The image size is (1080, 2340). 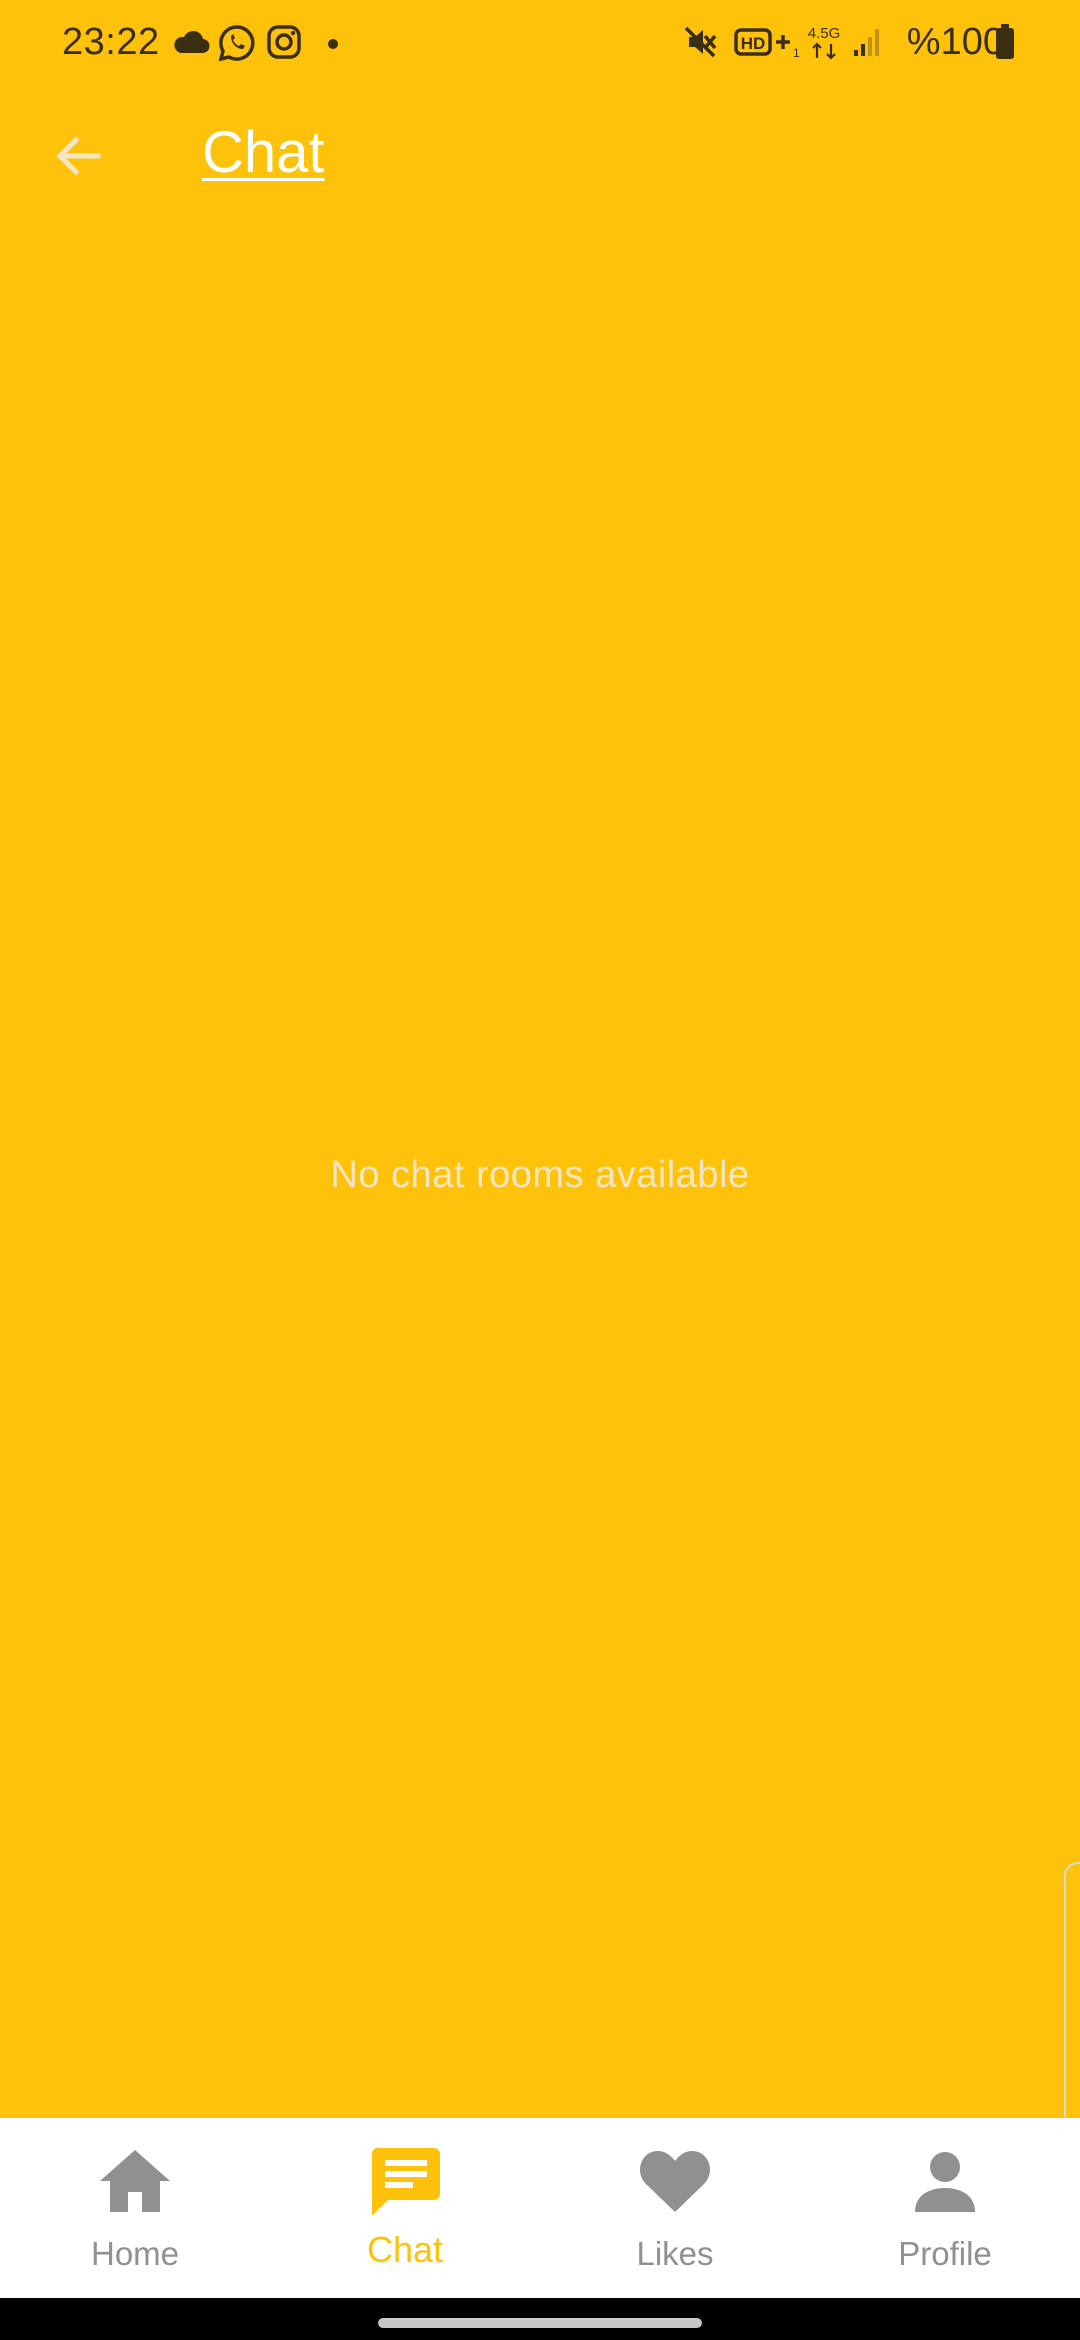 What do you see at coordinates (263, 152) in the screenshot?
I see `page-title: Chat` at bounding box center [263, 152].